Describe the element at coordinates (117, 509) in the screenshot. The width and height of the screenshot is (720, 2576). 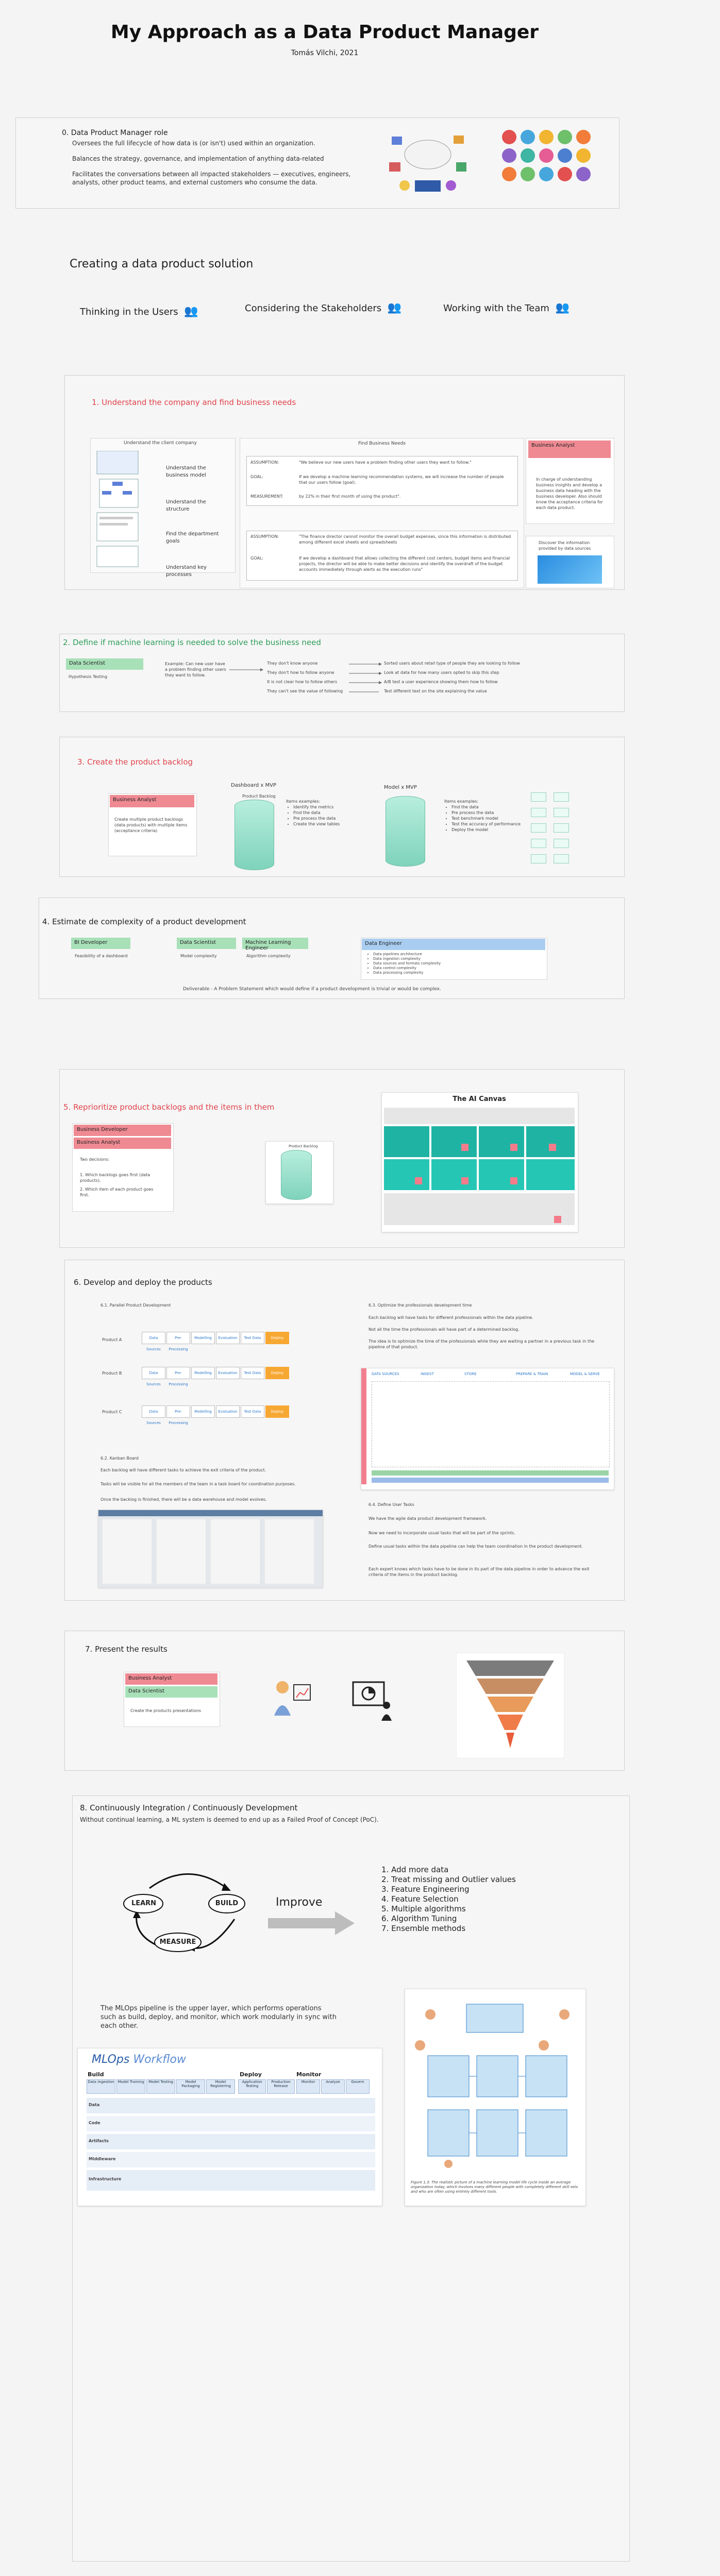
I see `org-chart-thumbnails` at that location.